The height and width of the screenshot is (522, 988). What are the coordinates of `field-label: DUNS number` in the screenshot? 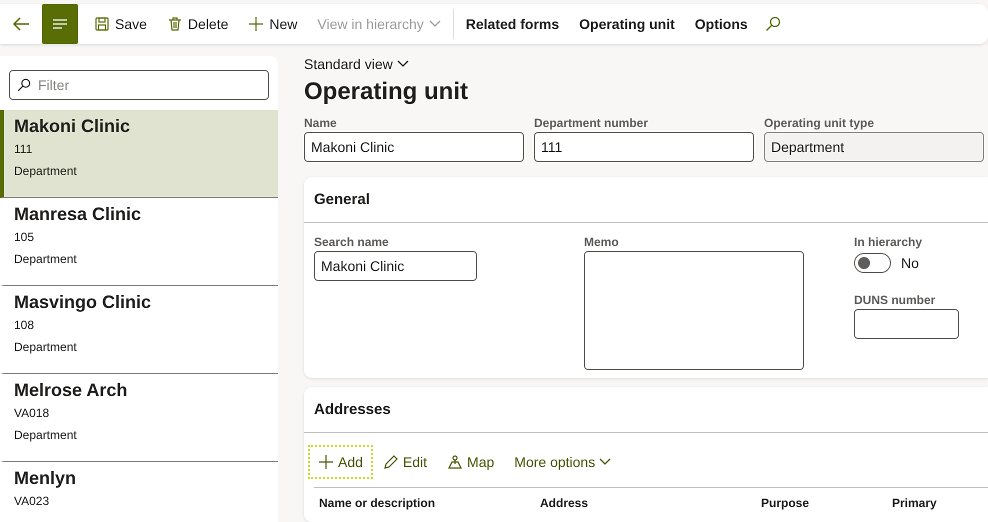 It's located at (895, 300).